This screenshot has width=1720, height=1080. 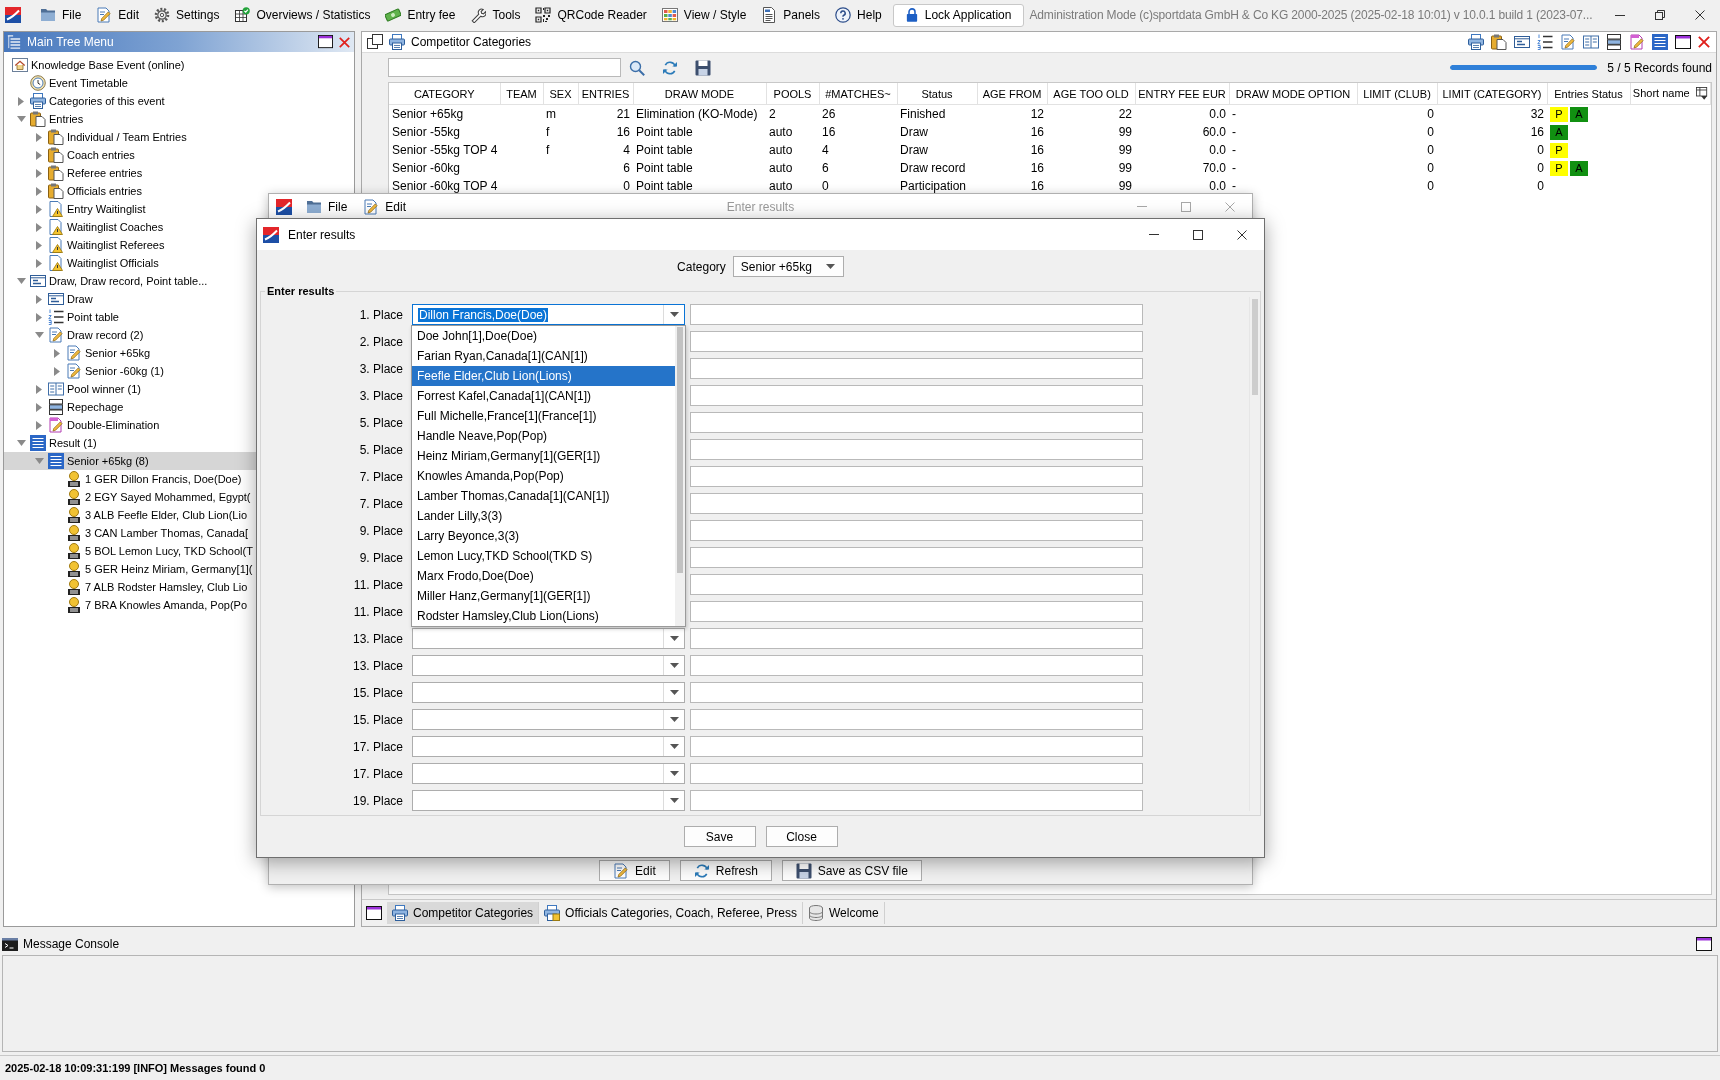 I want to click on tree-item: 7 BRA Knowles Amanda, Pop(Po, so click(x=179, y=605).